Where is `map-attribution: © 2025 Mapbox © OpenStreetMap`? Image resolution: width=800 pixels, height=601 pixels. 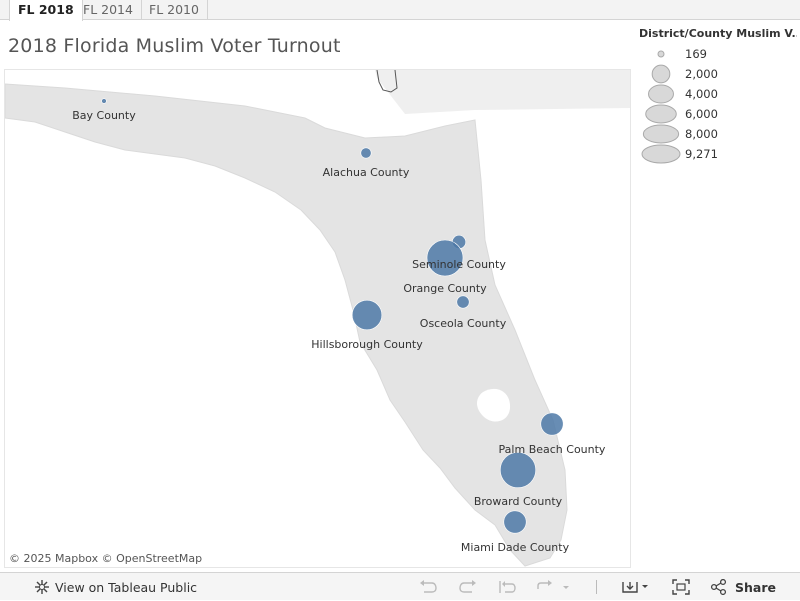
map-attribution: © 2025 Mapbox © OpenStreetMap is located at coordinates (105, 558).